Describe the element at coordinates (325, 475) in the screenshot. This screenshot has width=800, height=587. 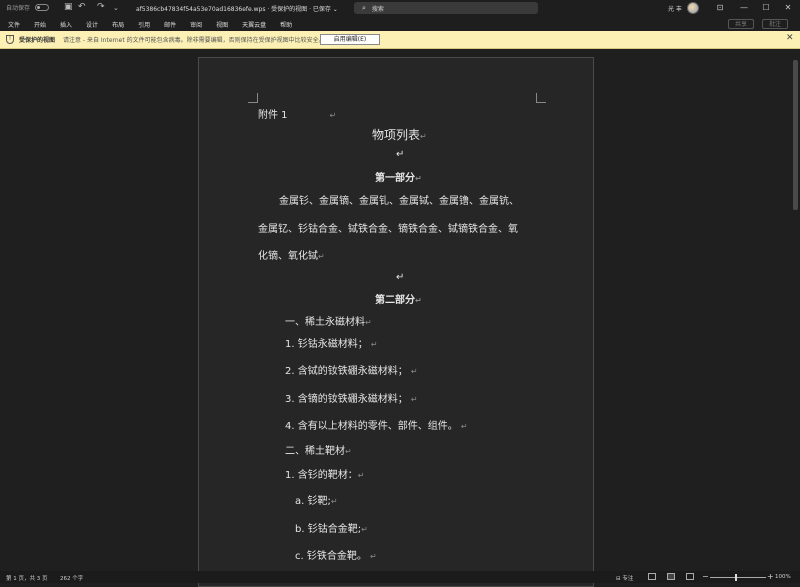
I see `list-item: 1. 含钐的靶材：↵` at that location.